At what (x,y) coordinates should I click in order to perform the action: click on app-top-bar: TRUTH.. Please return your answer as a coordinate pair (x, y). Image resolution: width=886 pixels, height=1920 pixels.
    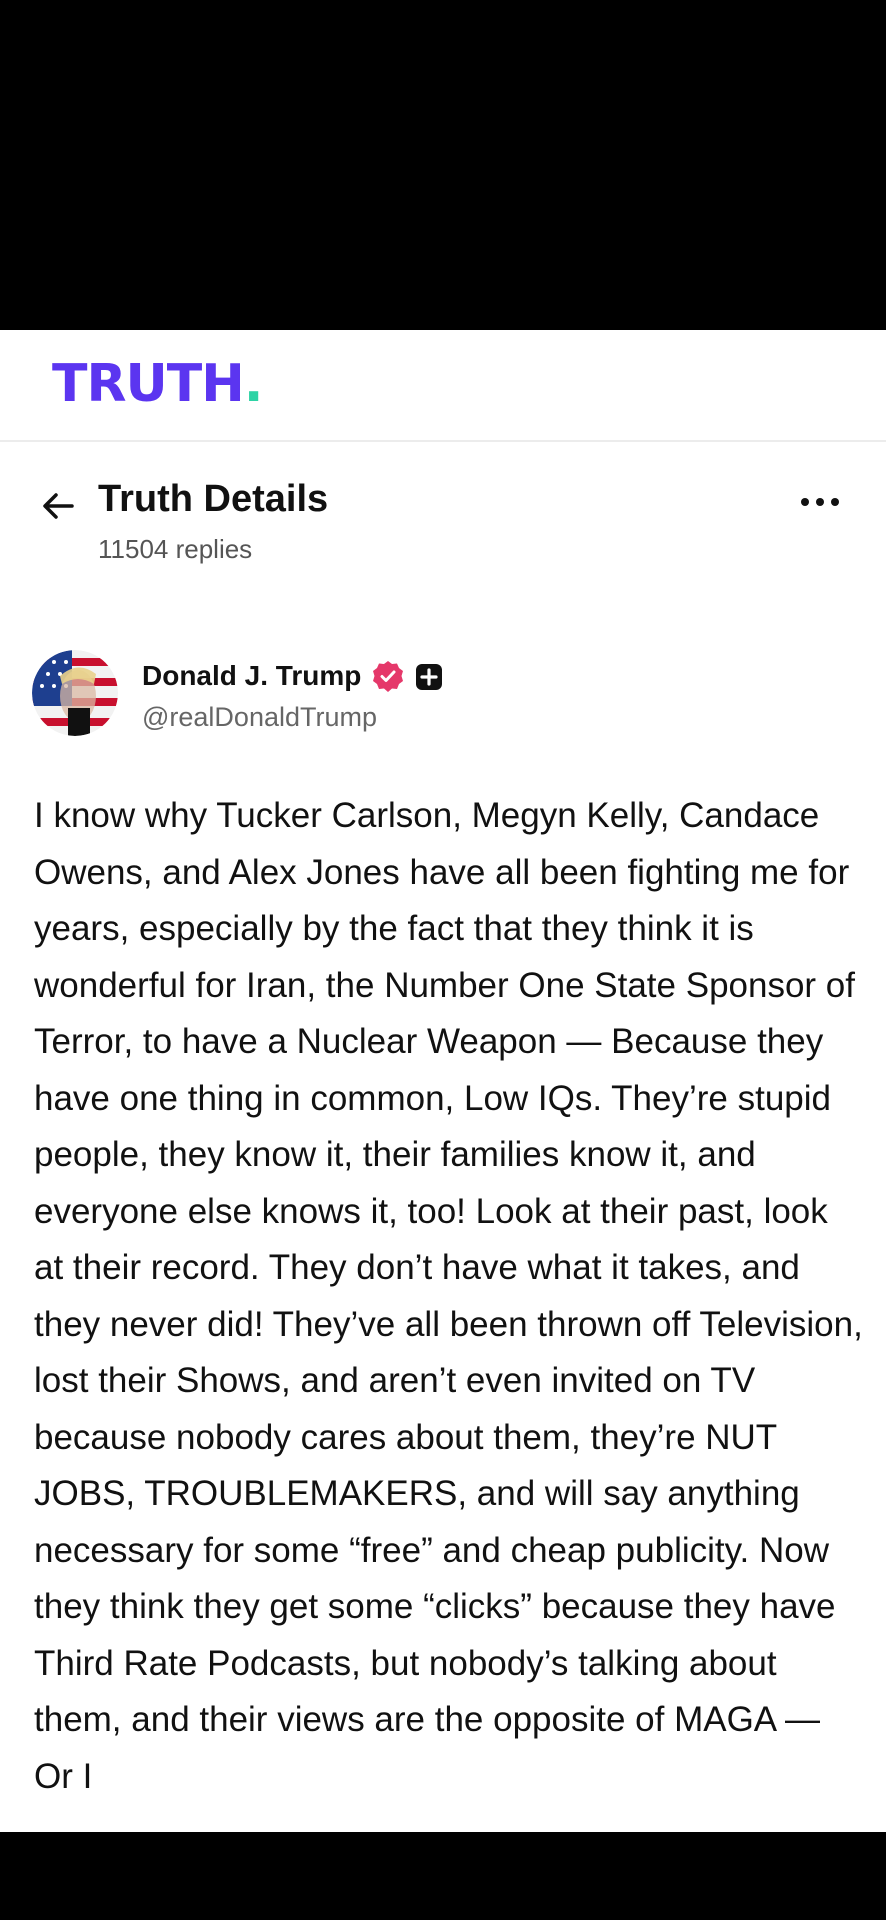
    Looking at the image, I should click on (443, 386).